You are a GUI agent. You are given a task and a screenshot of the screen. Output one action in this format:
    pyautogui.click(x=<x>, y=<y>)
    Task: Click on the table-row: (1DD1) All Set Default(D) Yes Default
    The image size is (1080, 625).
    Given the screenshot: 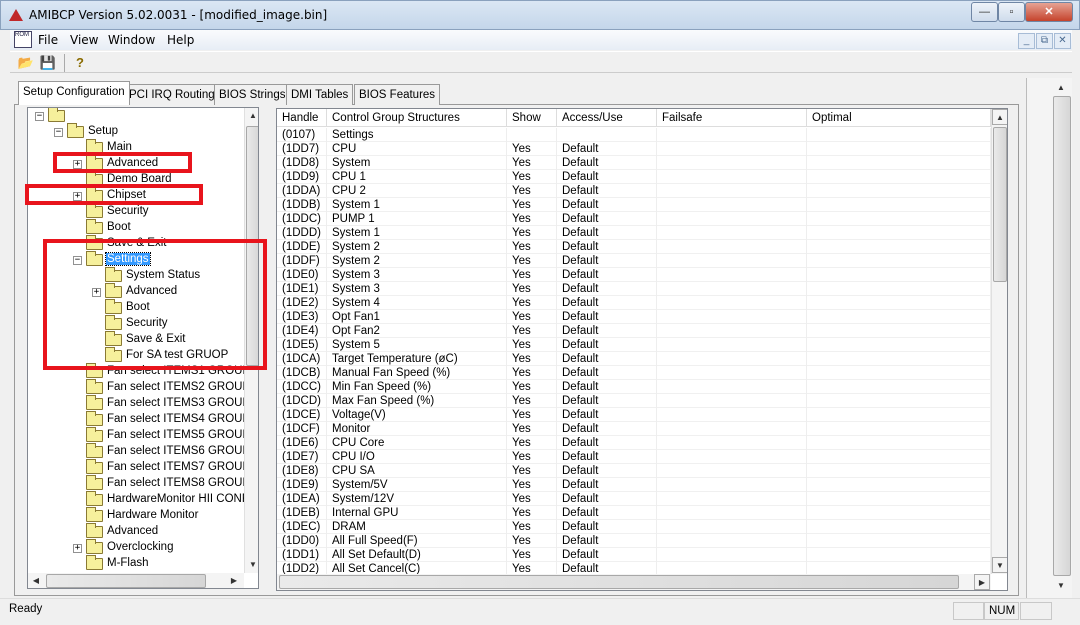 What is the action you would take?
    pyautogui.click(x=634, y=555)
    